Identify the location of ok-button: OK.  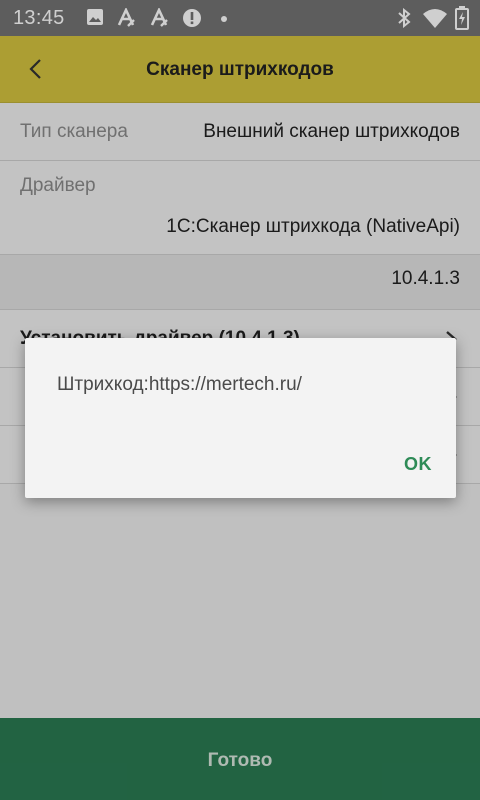
(418, 464).